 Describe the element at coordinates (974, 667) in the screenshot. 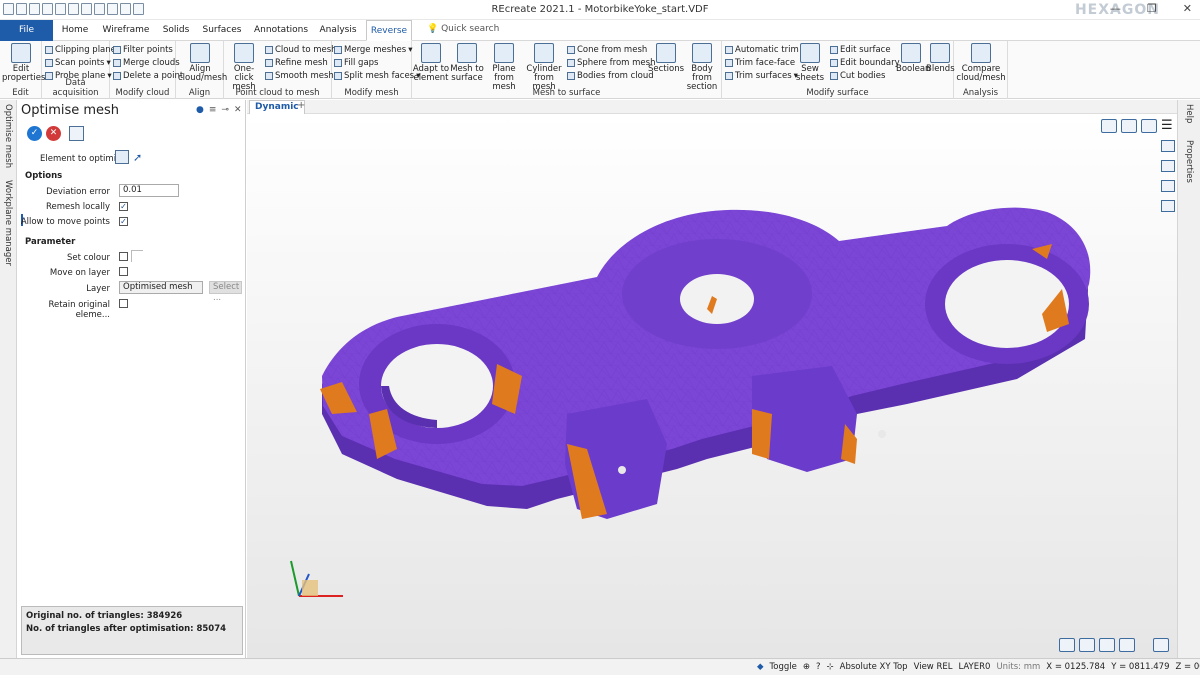

I see `layer-status: LAYER0` at that location.